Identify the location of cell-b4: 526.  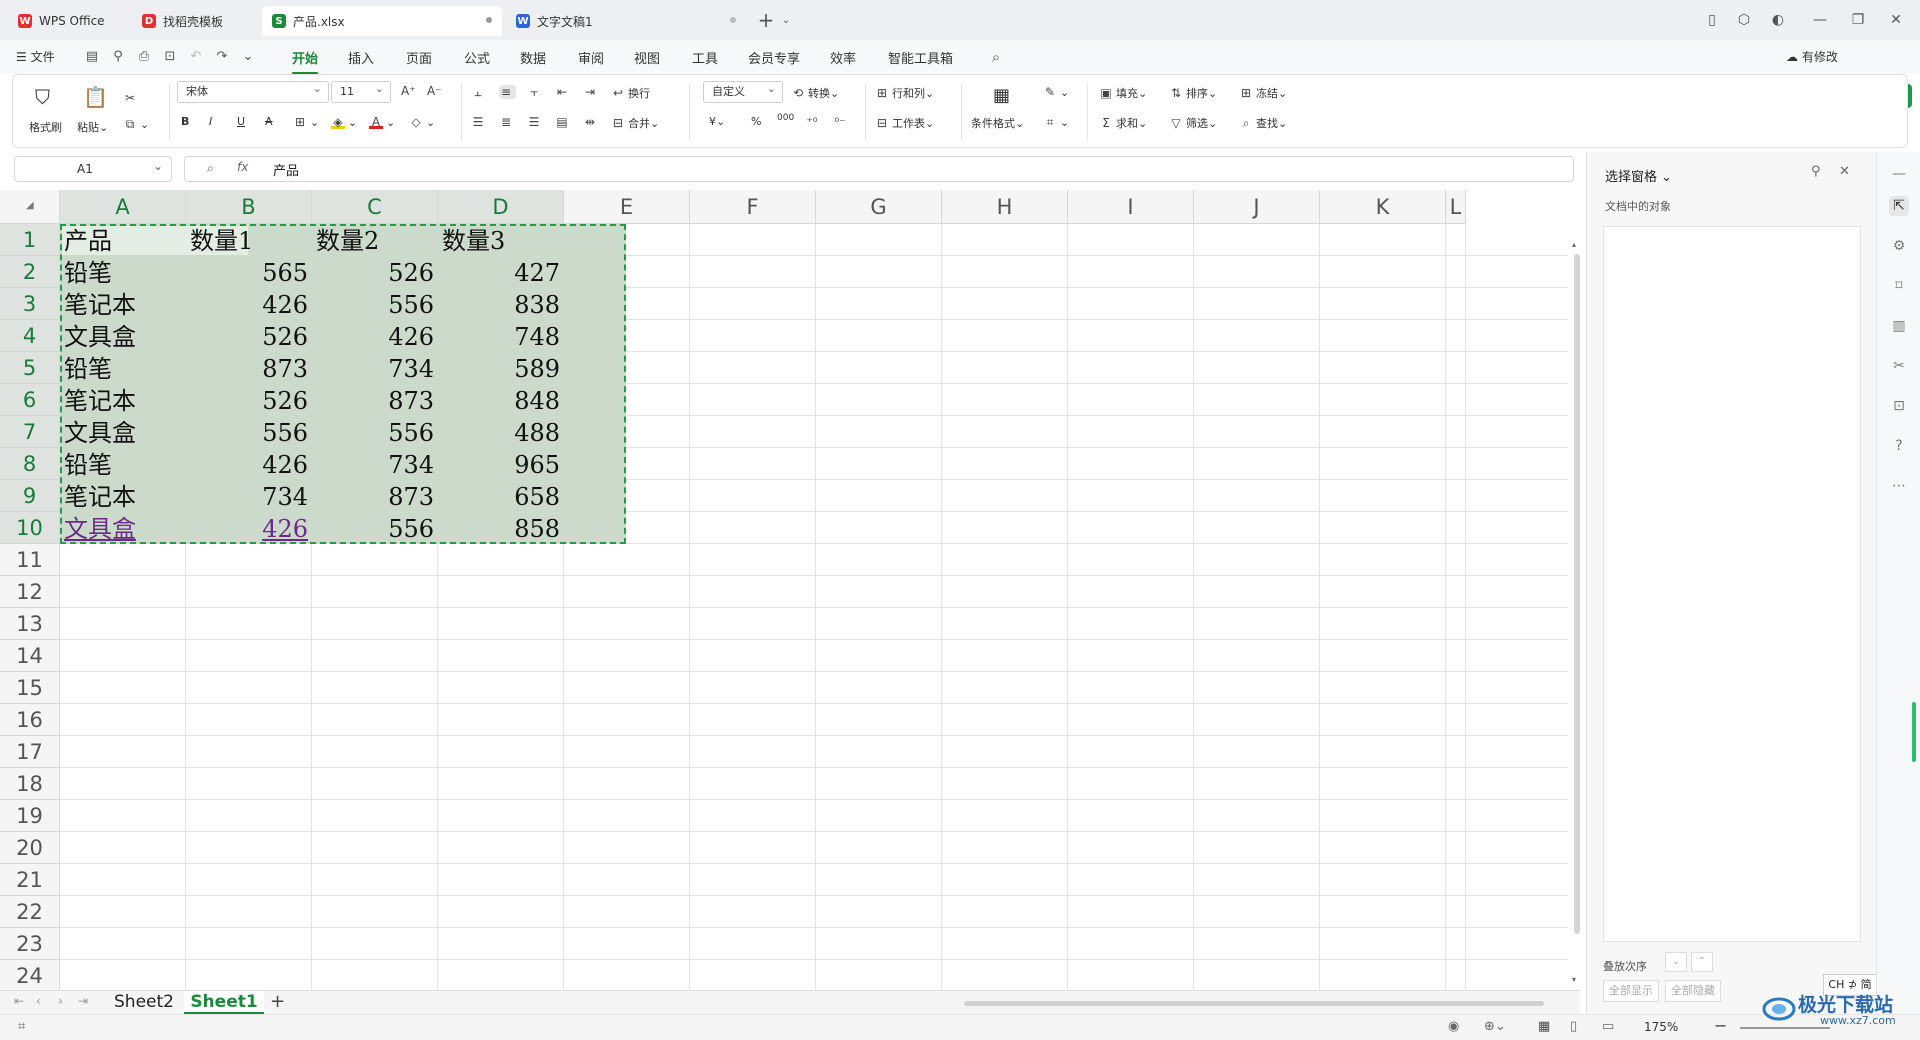
(247, 336).